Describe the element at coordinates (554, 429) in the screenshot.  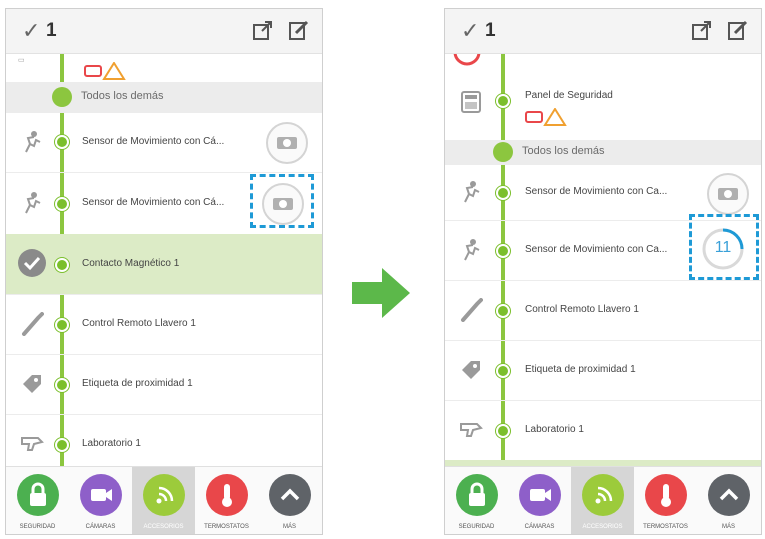
I see `device-name: Laboratorio 1` at that location.